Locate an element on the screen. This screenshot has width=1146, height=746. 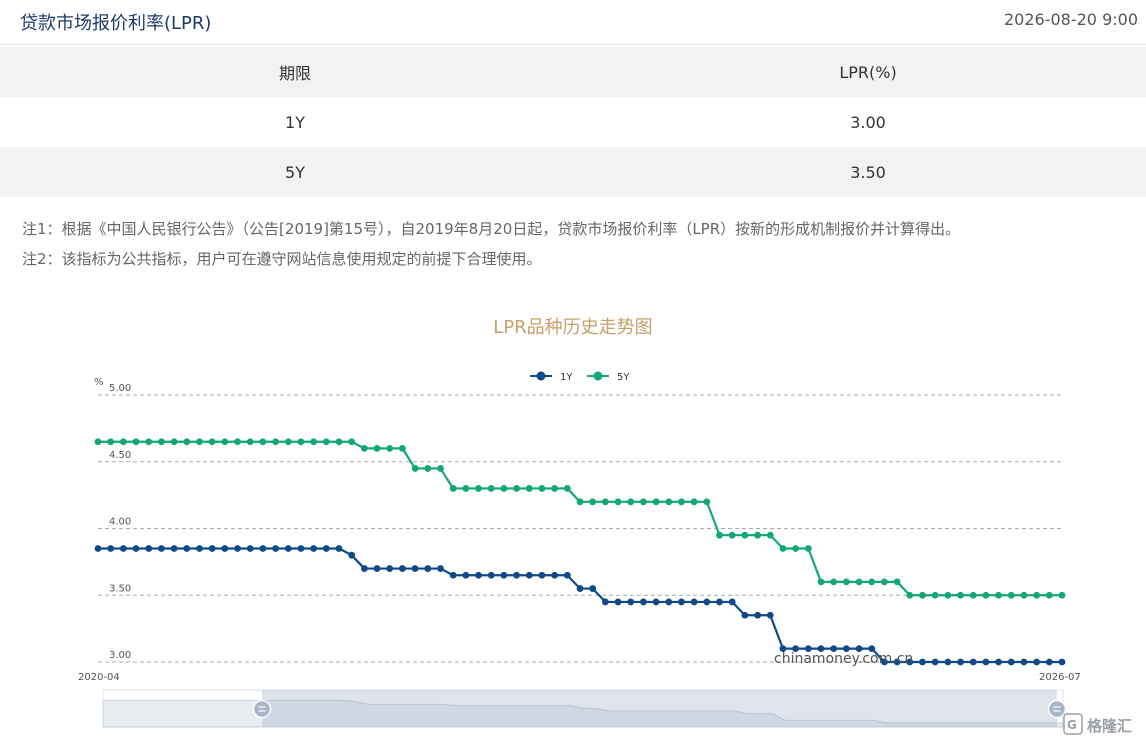
legend-label-5y: 5Y is located at coordinates (623, 377).